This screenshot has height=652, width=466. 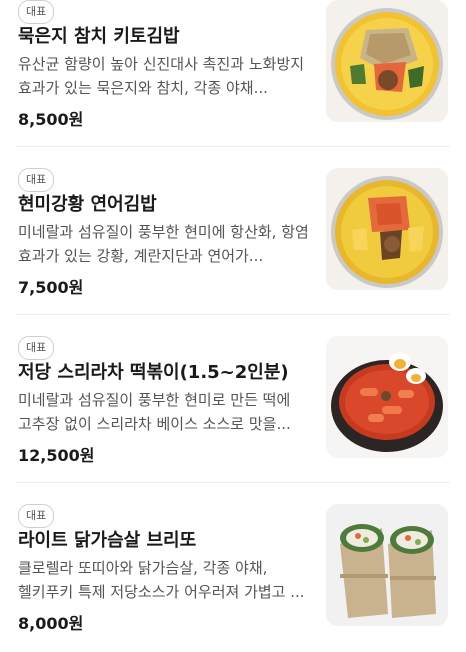 I want to click on menu-item-name: 현미강황 연어김밥, so click(x=87, y=204).